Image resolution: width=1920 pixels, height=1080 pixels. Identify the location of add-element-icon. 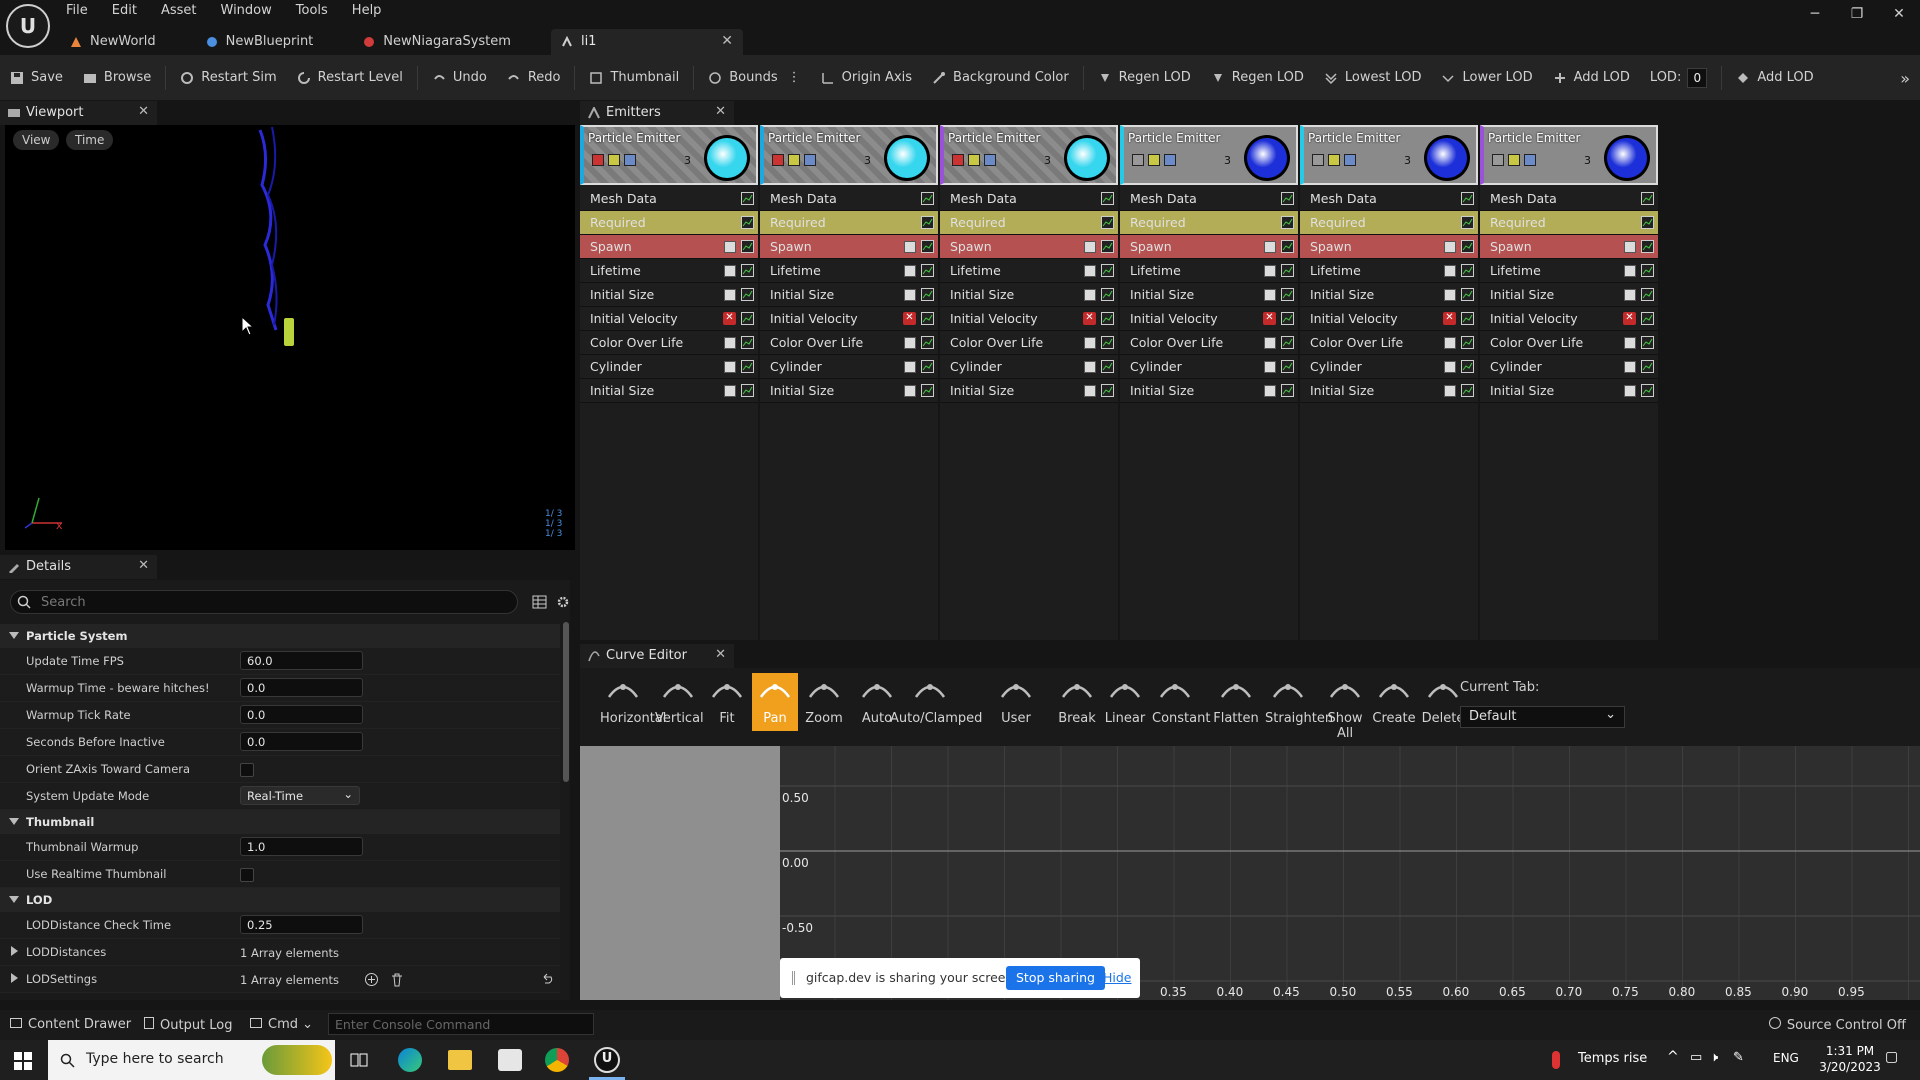
(371, 979).